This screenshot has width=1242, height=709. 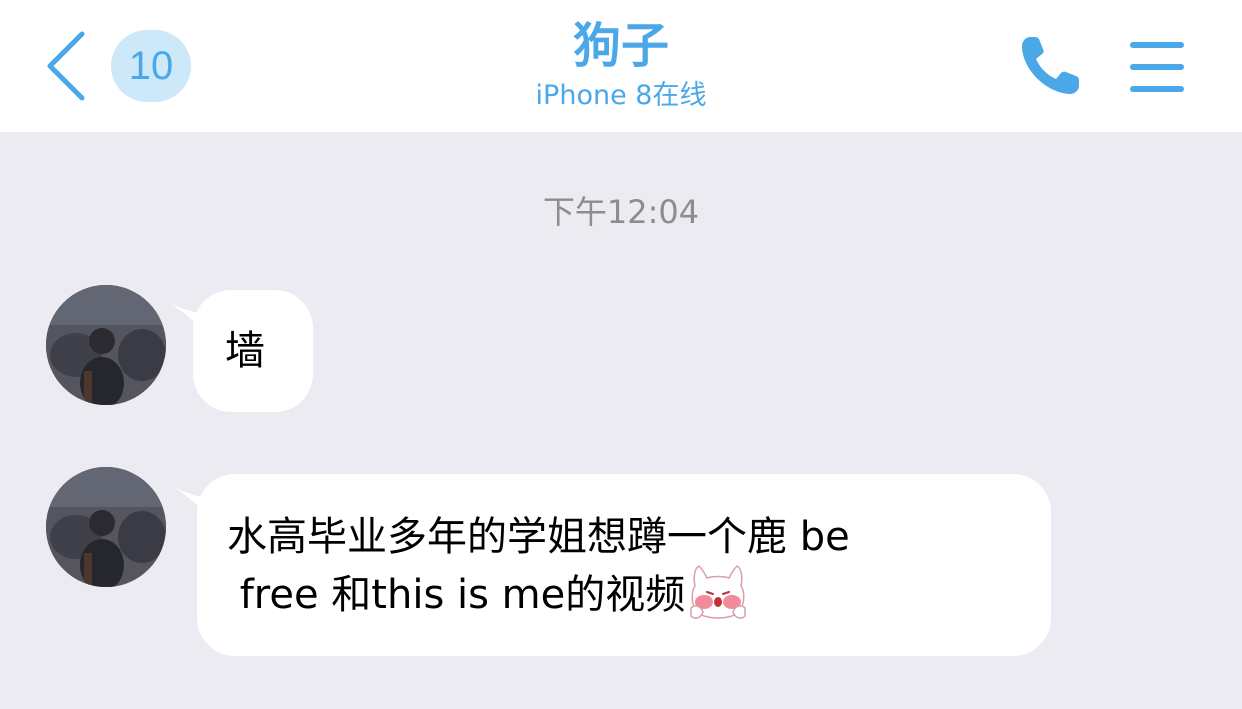 What do you see at coordinates (621, 212) in the screenshot?
I see `message-timestamp: 下午12:04` at bounding box center [621, 212].